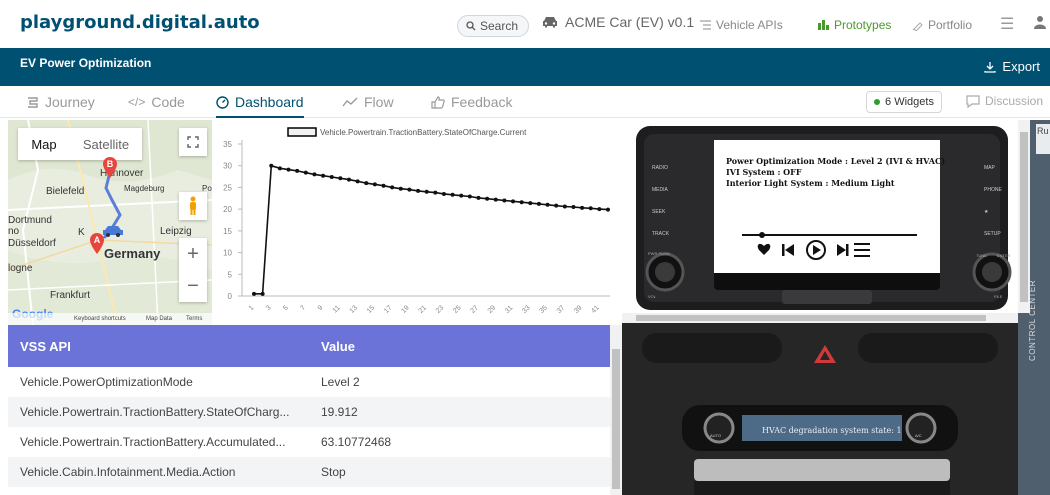  Describe the element at coordinates (820, 409) in the screenshot. I see `hvac-console` at that location.